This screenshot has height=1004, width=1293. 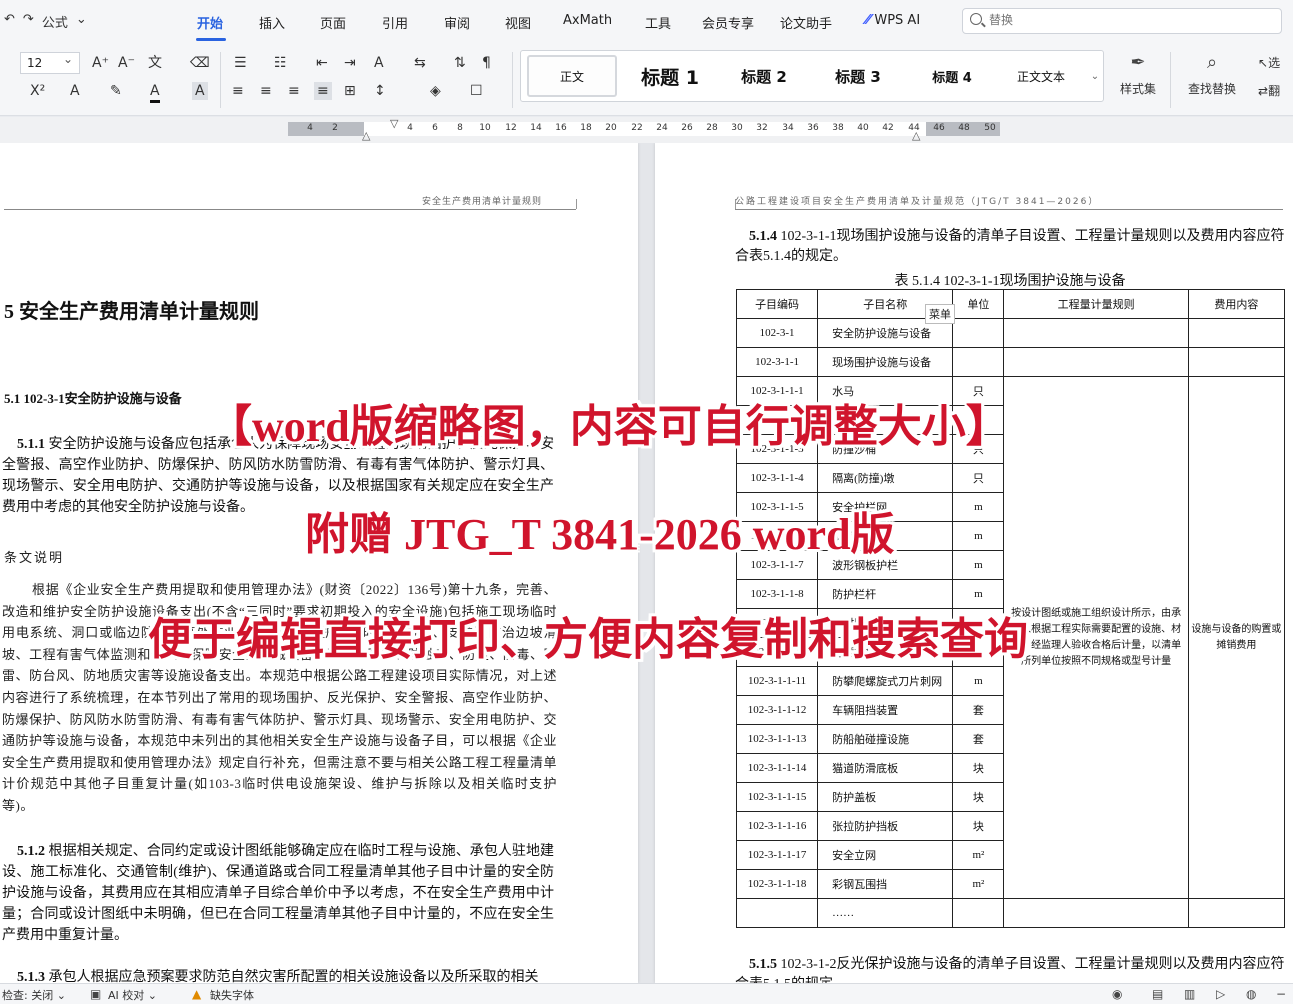 I want to click on overlay-text-2: 附赠 JTG_T 3841-2026 word版, so click(x=600, y=534).